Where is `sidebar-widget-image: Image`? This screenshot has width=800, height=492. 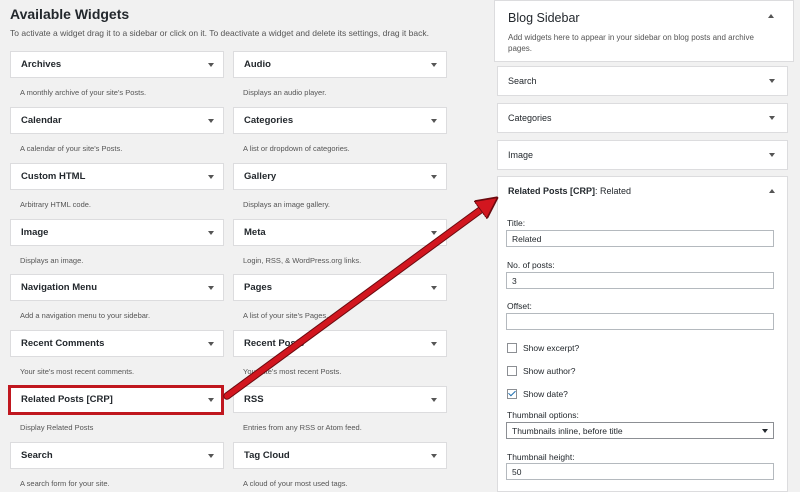 sidebar-widget-image: Image is located at coordinates (642, 155).